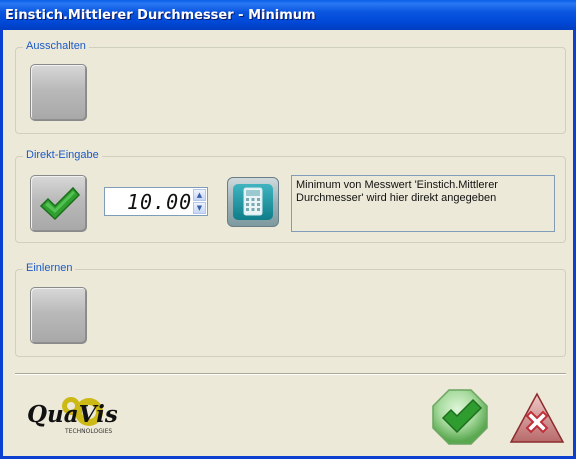  I want to click on svg-text: TECHNOLOGIES, so click(88, 431).